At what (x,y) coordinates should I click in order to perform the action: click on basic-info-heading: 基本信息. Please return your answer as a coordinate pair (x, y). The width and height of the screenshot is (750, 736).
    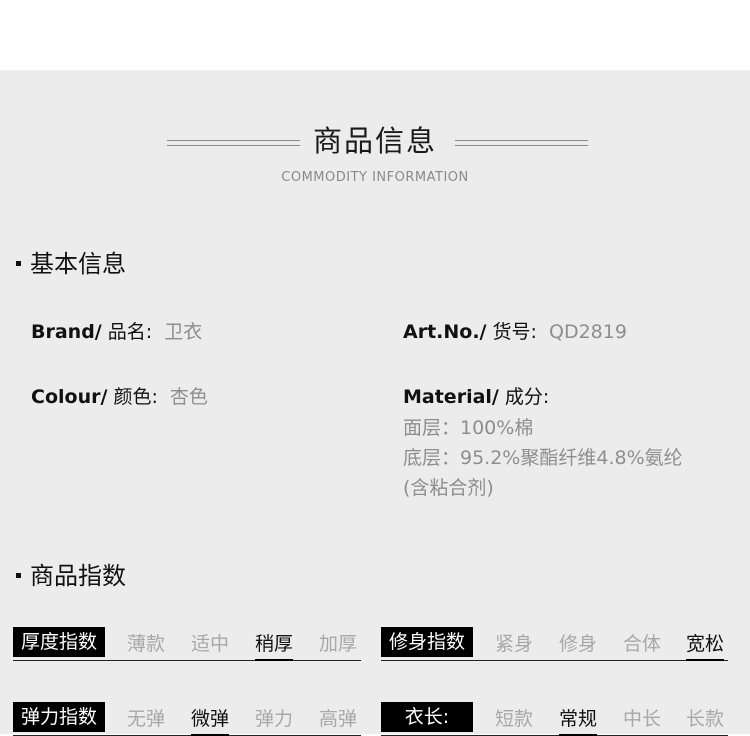
    Looking at the image, I should click on (71, 261).